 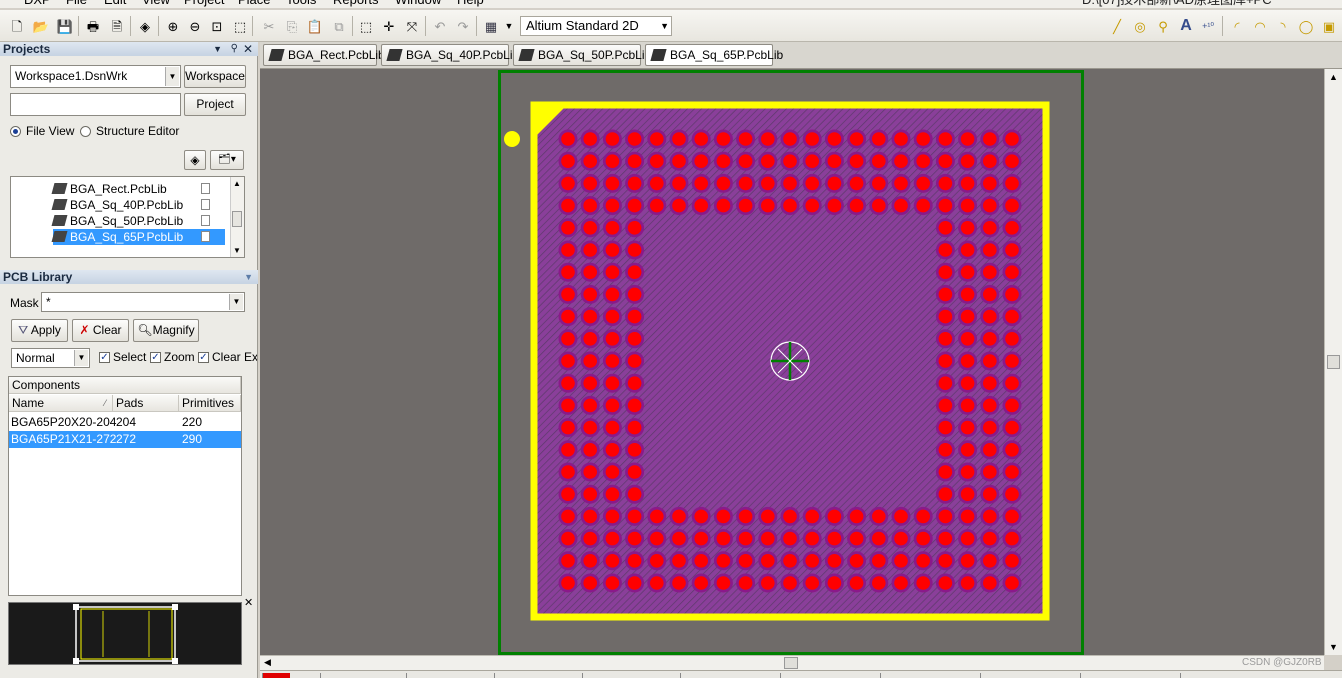 I want to click on horizontal-scrollbar: ◀, so click(x=792, y=662).